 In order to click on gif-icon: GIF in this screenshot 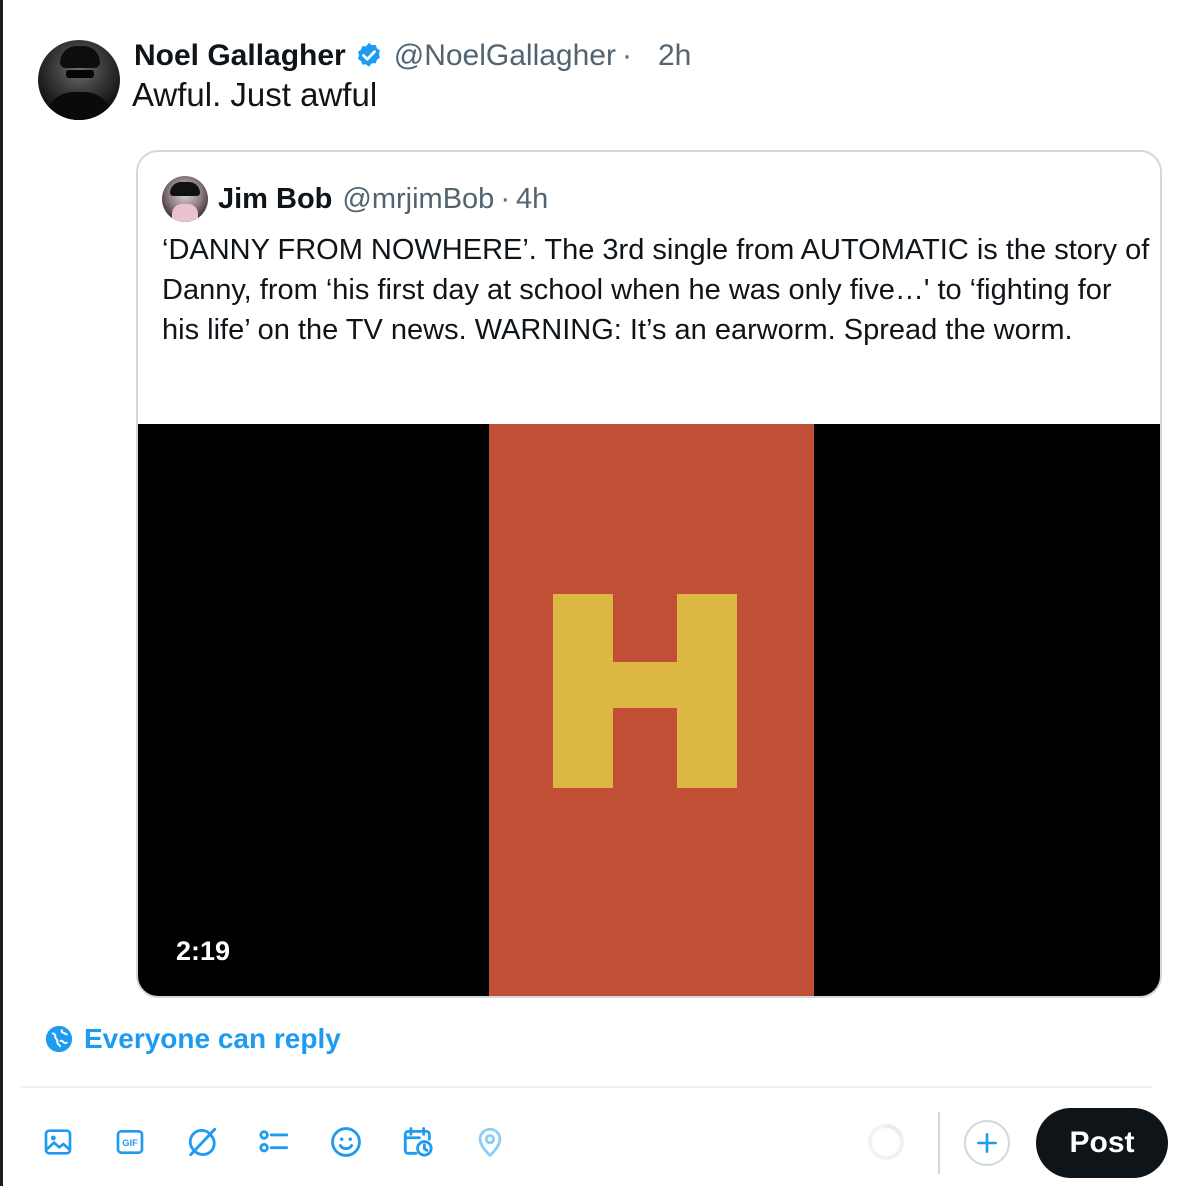, I will do `click(130, 1142)`.